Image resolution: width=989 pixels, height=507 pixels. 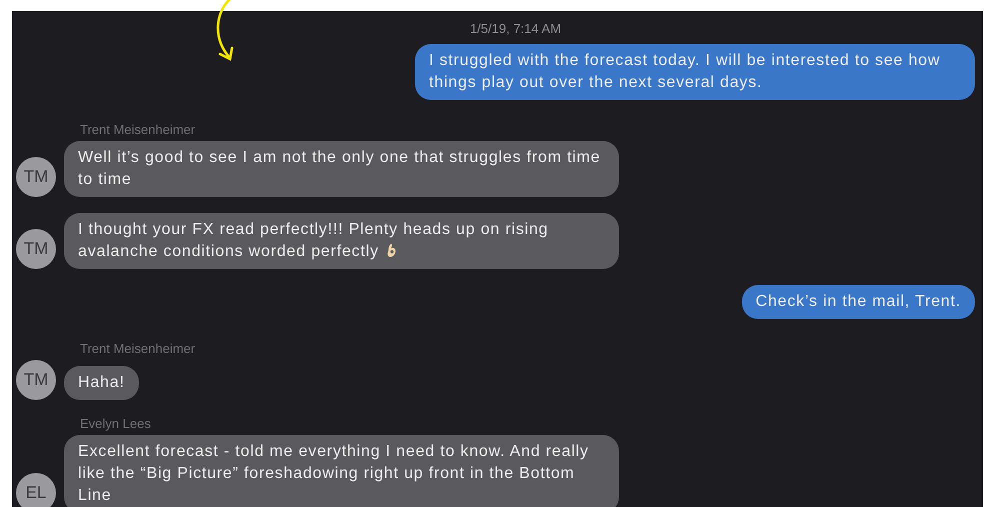 I want to click on received-message-bubble: I thought your FX read perfectly!!! Plenty heads up on rising avalanche conditions worded perfectly, so click(x=341, y=241).